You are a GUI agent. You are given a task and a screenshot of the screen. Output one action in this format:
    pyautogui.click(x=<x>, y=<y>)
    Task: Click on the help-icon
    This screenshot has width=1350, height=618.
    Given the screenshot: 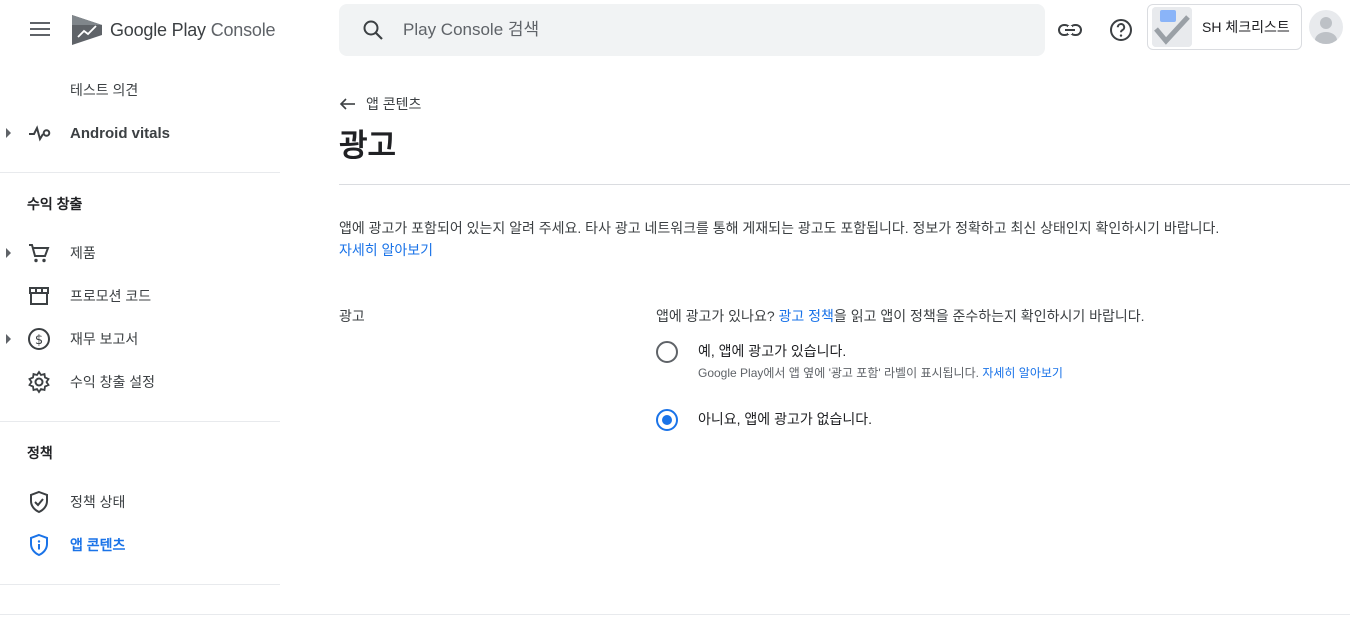 What is the action you would take?
    pyautogui.click(x=1121, y=30)
    